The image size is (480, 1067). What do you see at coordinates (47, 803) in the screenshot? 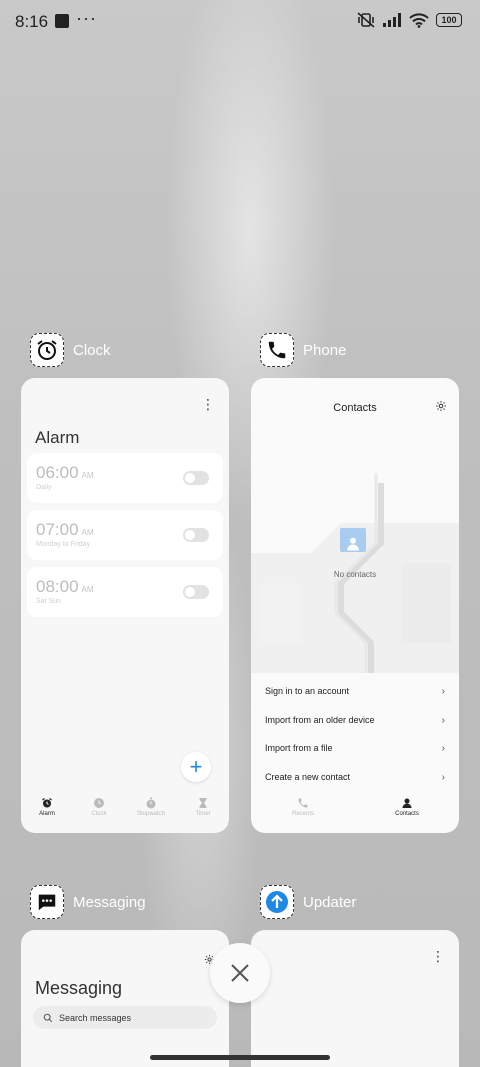
I see `alarm-icon` at bounding box center [47, 803].